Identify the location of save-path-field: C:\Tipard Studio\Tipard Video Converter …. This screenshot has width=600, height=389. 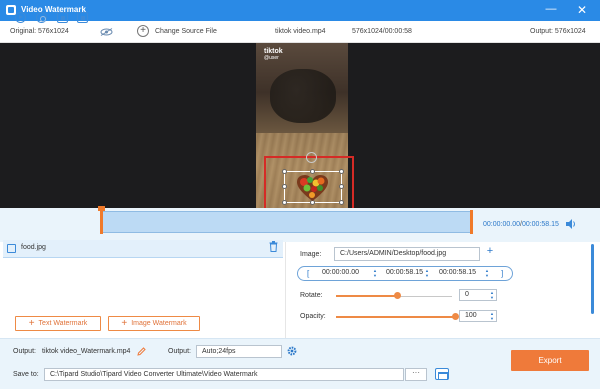
(224, 374).